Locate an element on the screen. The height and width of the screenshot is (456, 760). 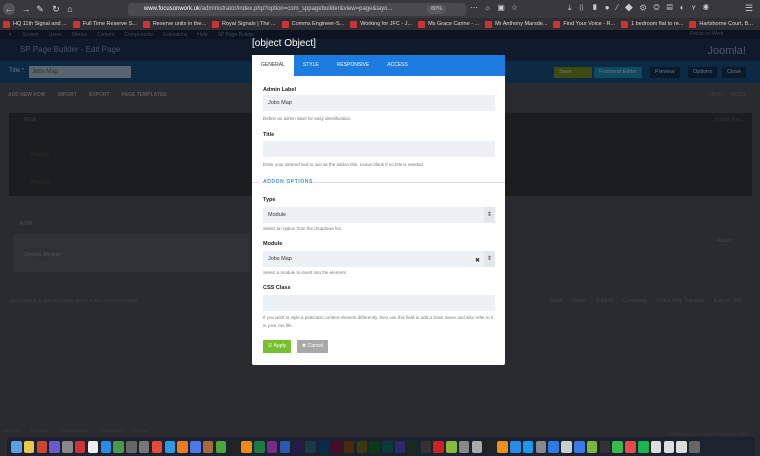
wrench-icon: ✎ is located at coordinates (40, 9).